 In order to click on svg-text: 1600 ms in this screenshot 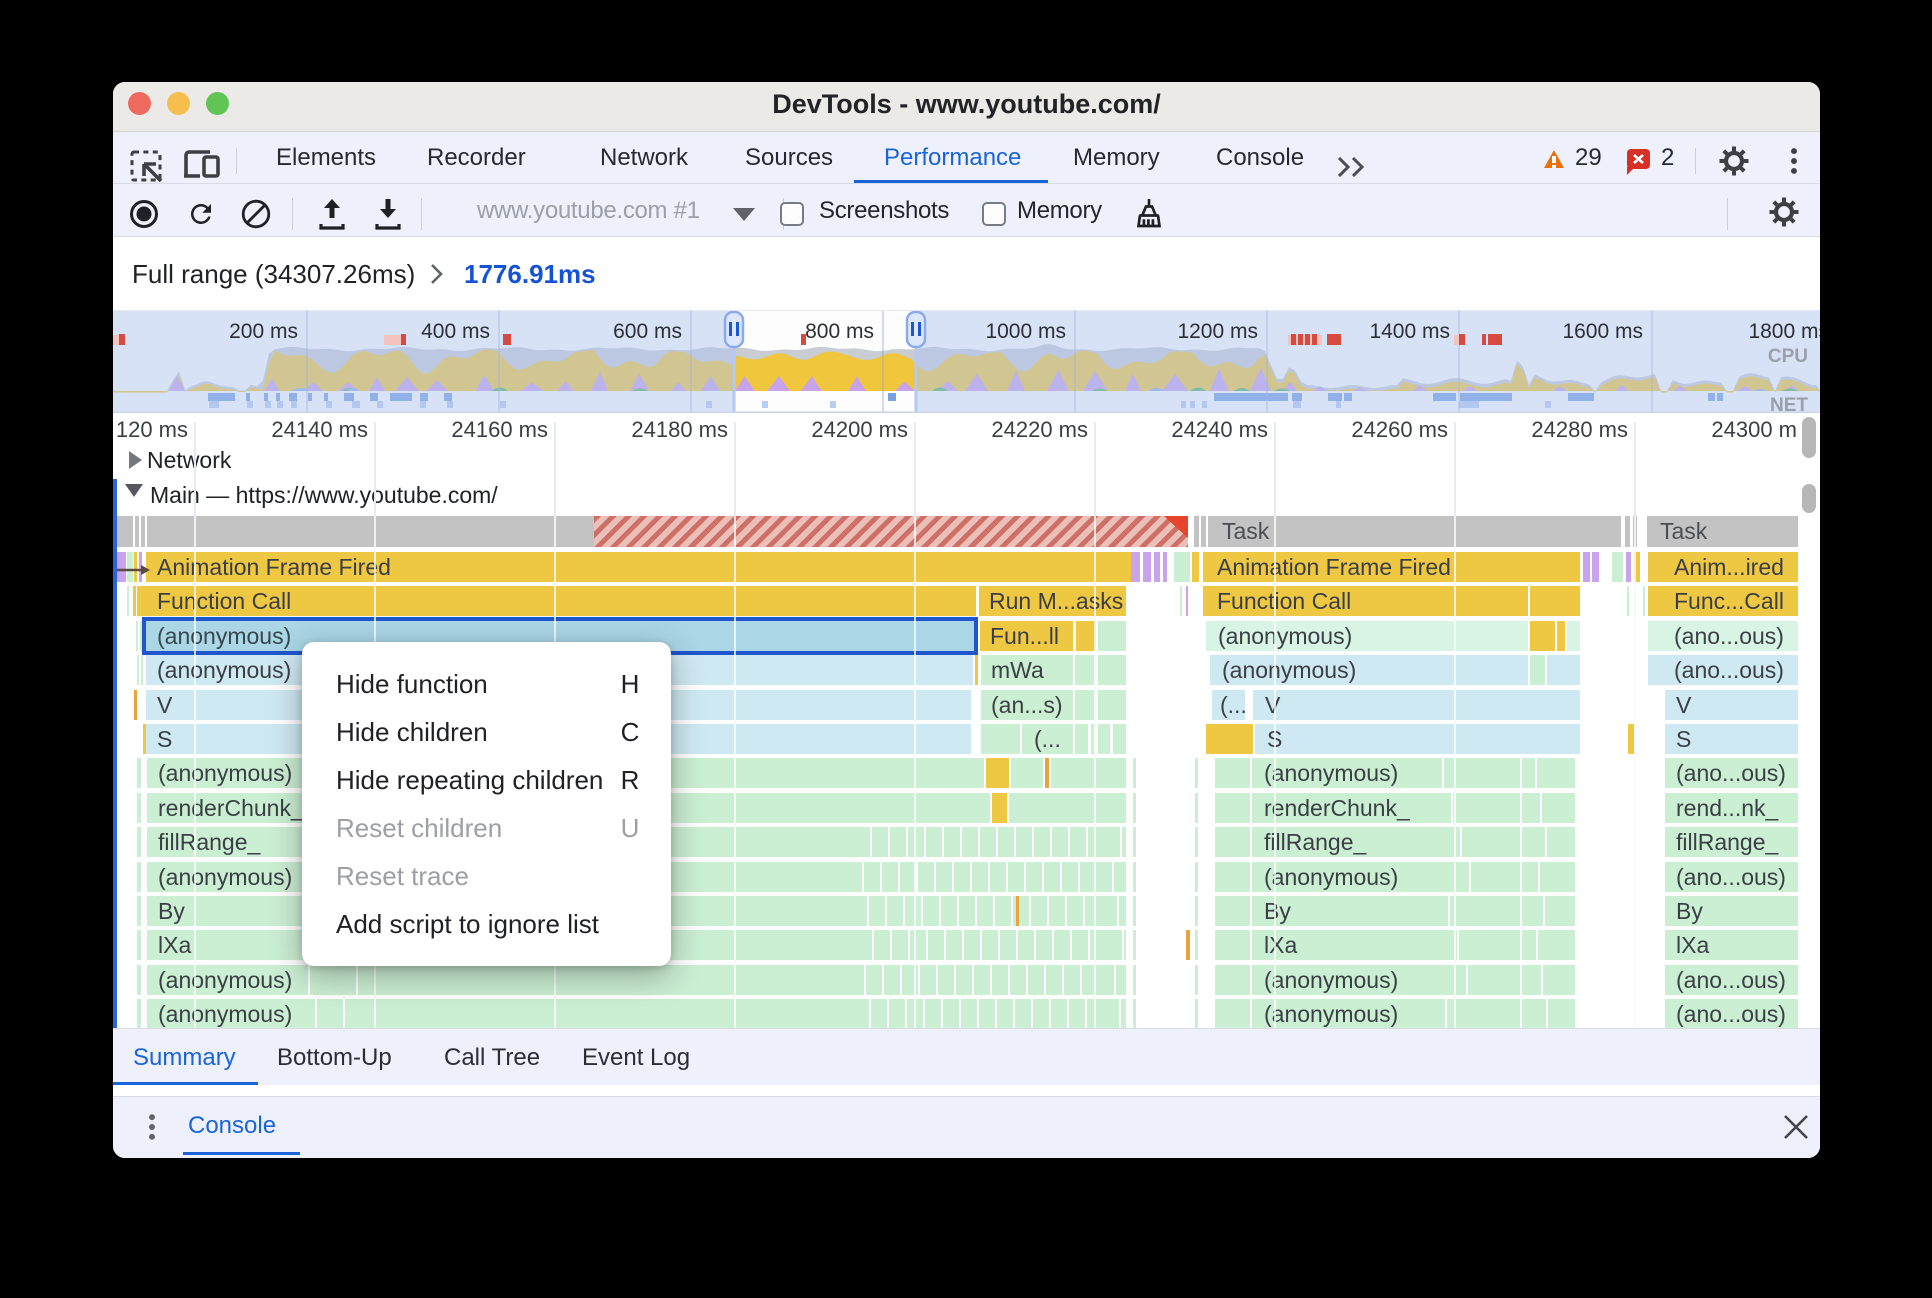, I will do `click(1602, 331)`.